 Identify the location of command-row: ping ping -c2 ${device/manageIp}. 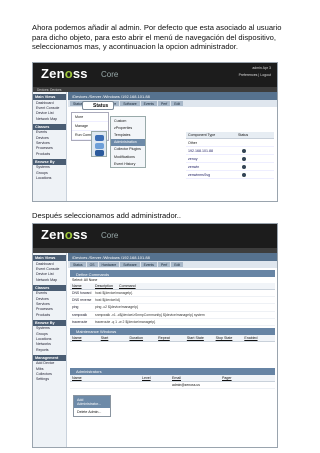
(172, 308).